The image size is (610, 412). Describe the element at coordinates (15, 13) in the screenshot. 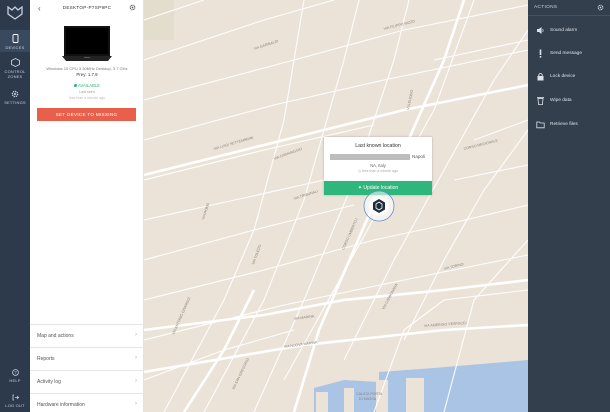

I see `prey-logo-icon` at that location.